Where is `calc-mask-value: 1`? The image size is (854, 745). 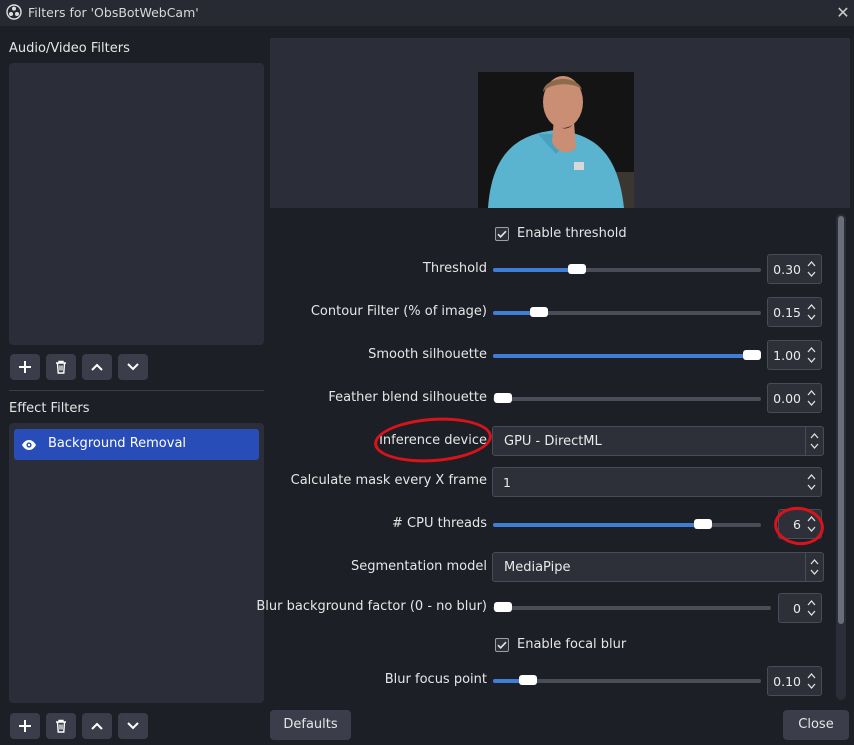
calc-mask-value: 1 is located at coordinates (507, 482).